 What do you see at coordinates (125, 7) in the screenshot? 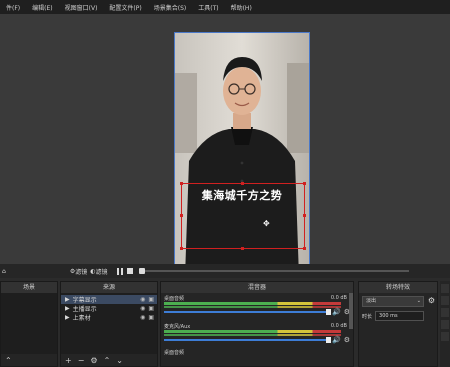
I see `menu-profile: 配置文件(P)` at bounding box center [125, 7].